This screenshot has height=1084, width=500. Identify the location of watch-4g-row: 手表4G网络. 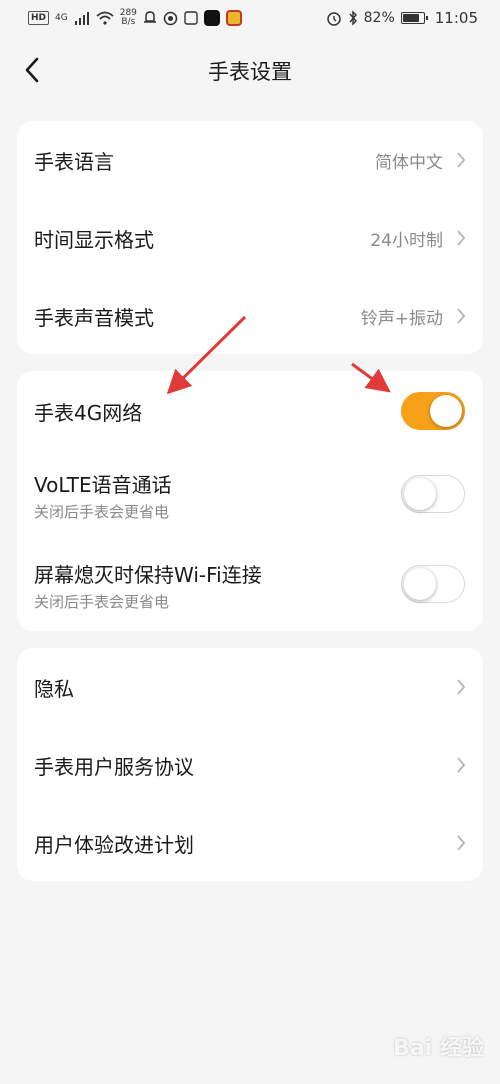
(250, 411).